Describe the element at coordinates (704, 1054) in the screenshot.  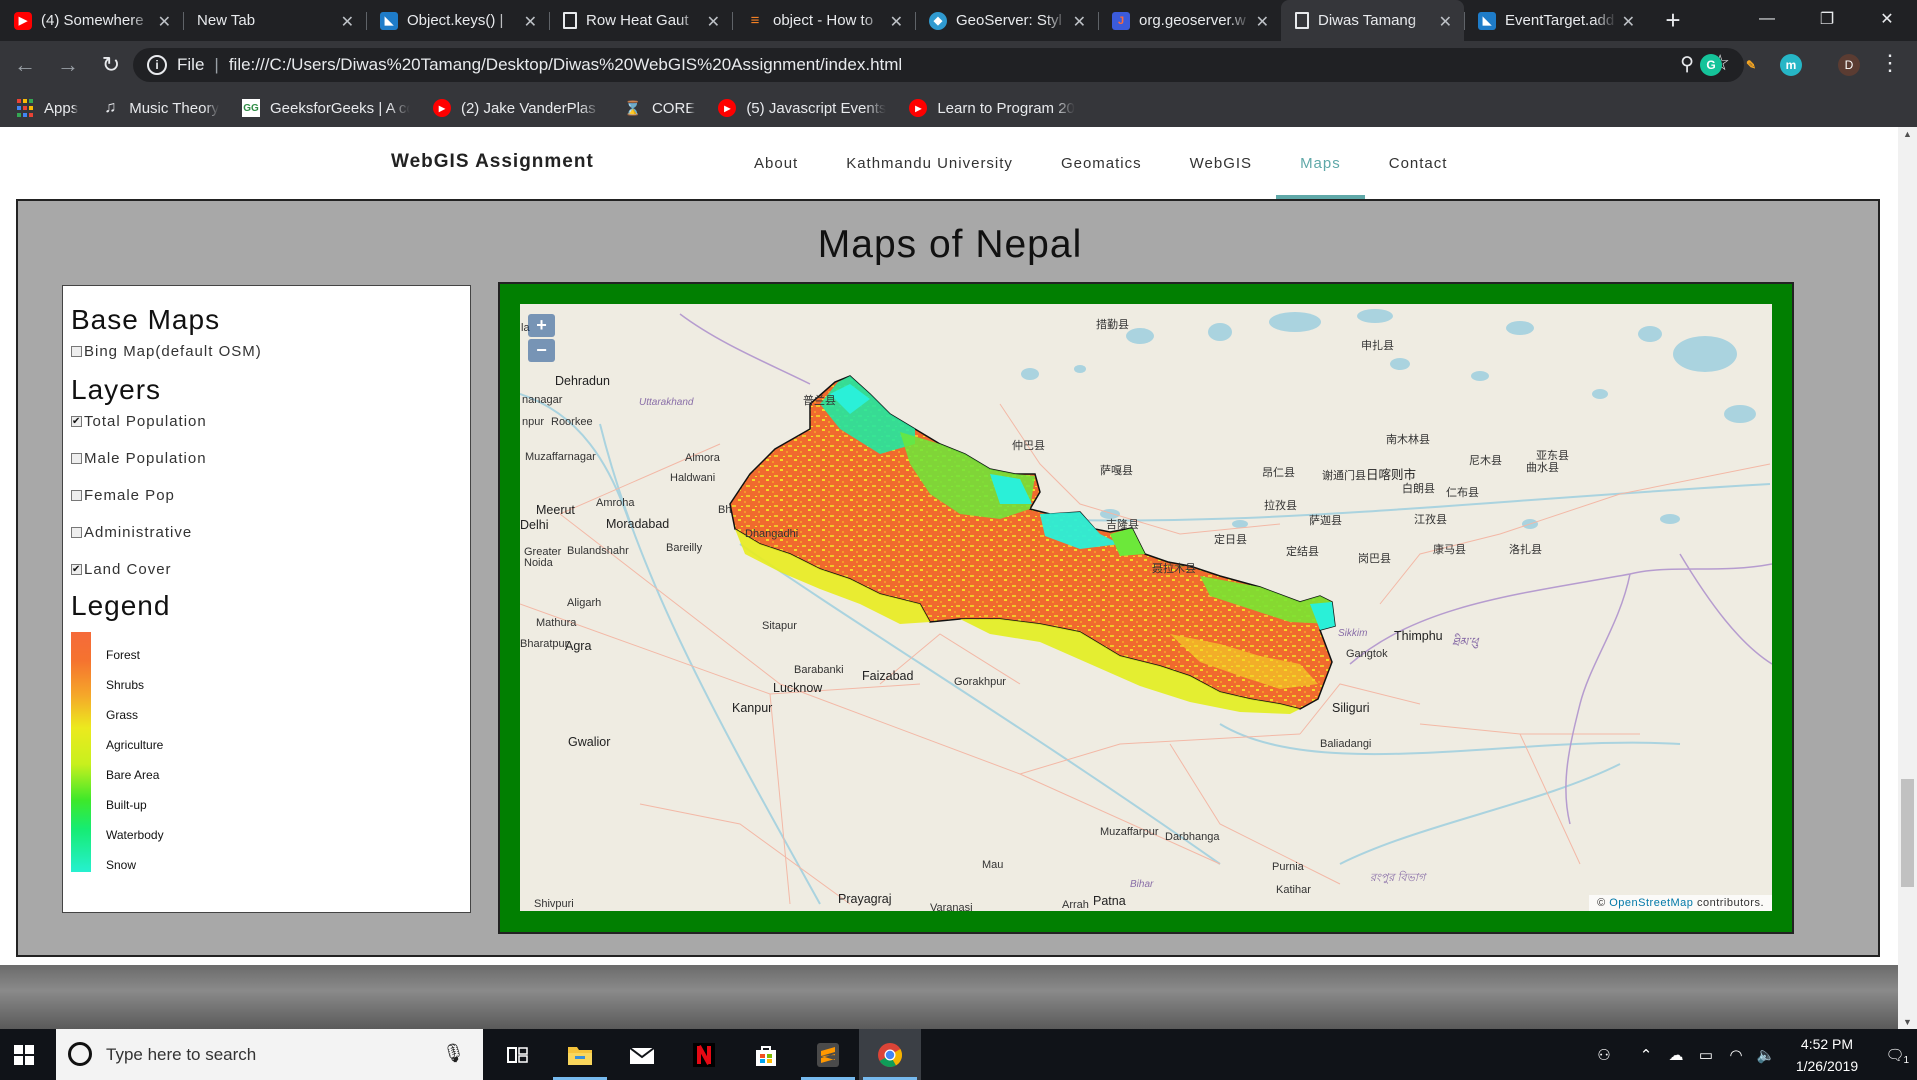
I see `netflix-app` at that location.